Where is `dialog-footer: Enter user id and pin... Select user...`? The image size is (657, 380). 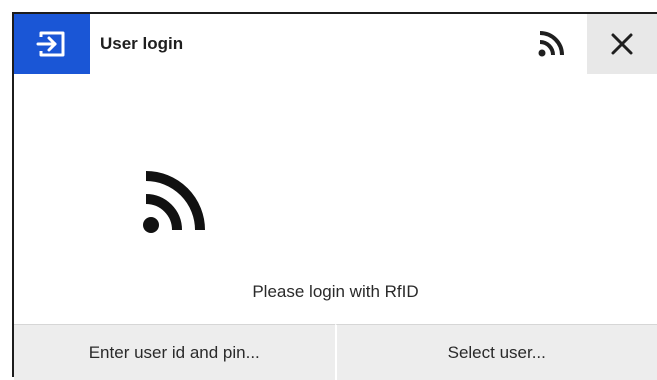 dialog-footer: Enter user id and pin... Select user... is located at coordinates (335, 351).